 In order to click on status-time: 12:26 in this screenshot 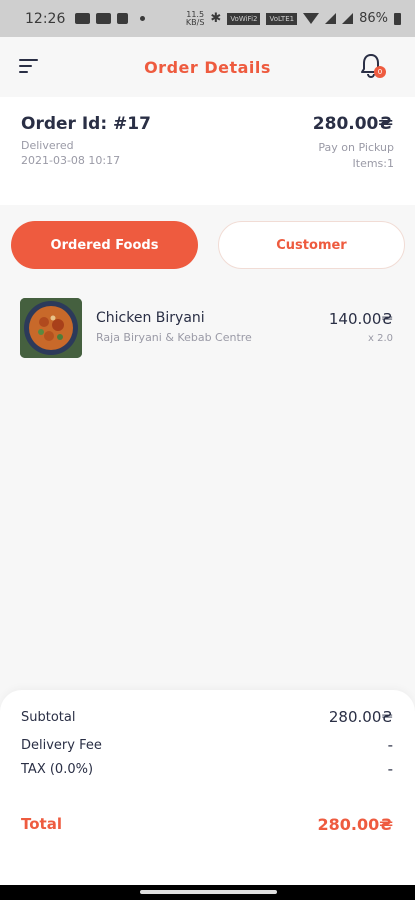, I will do `click(45, 18)`.